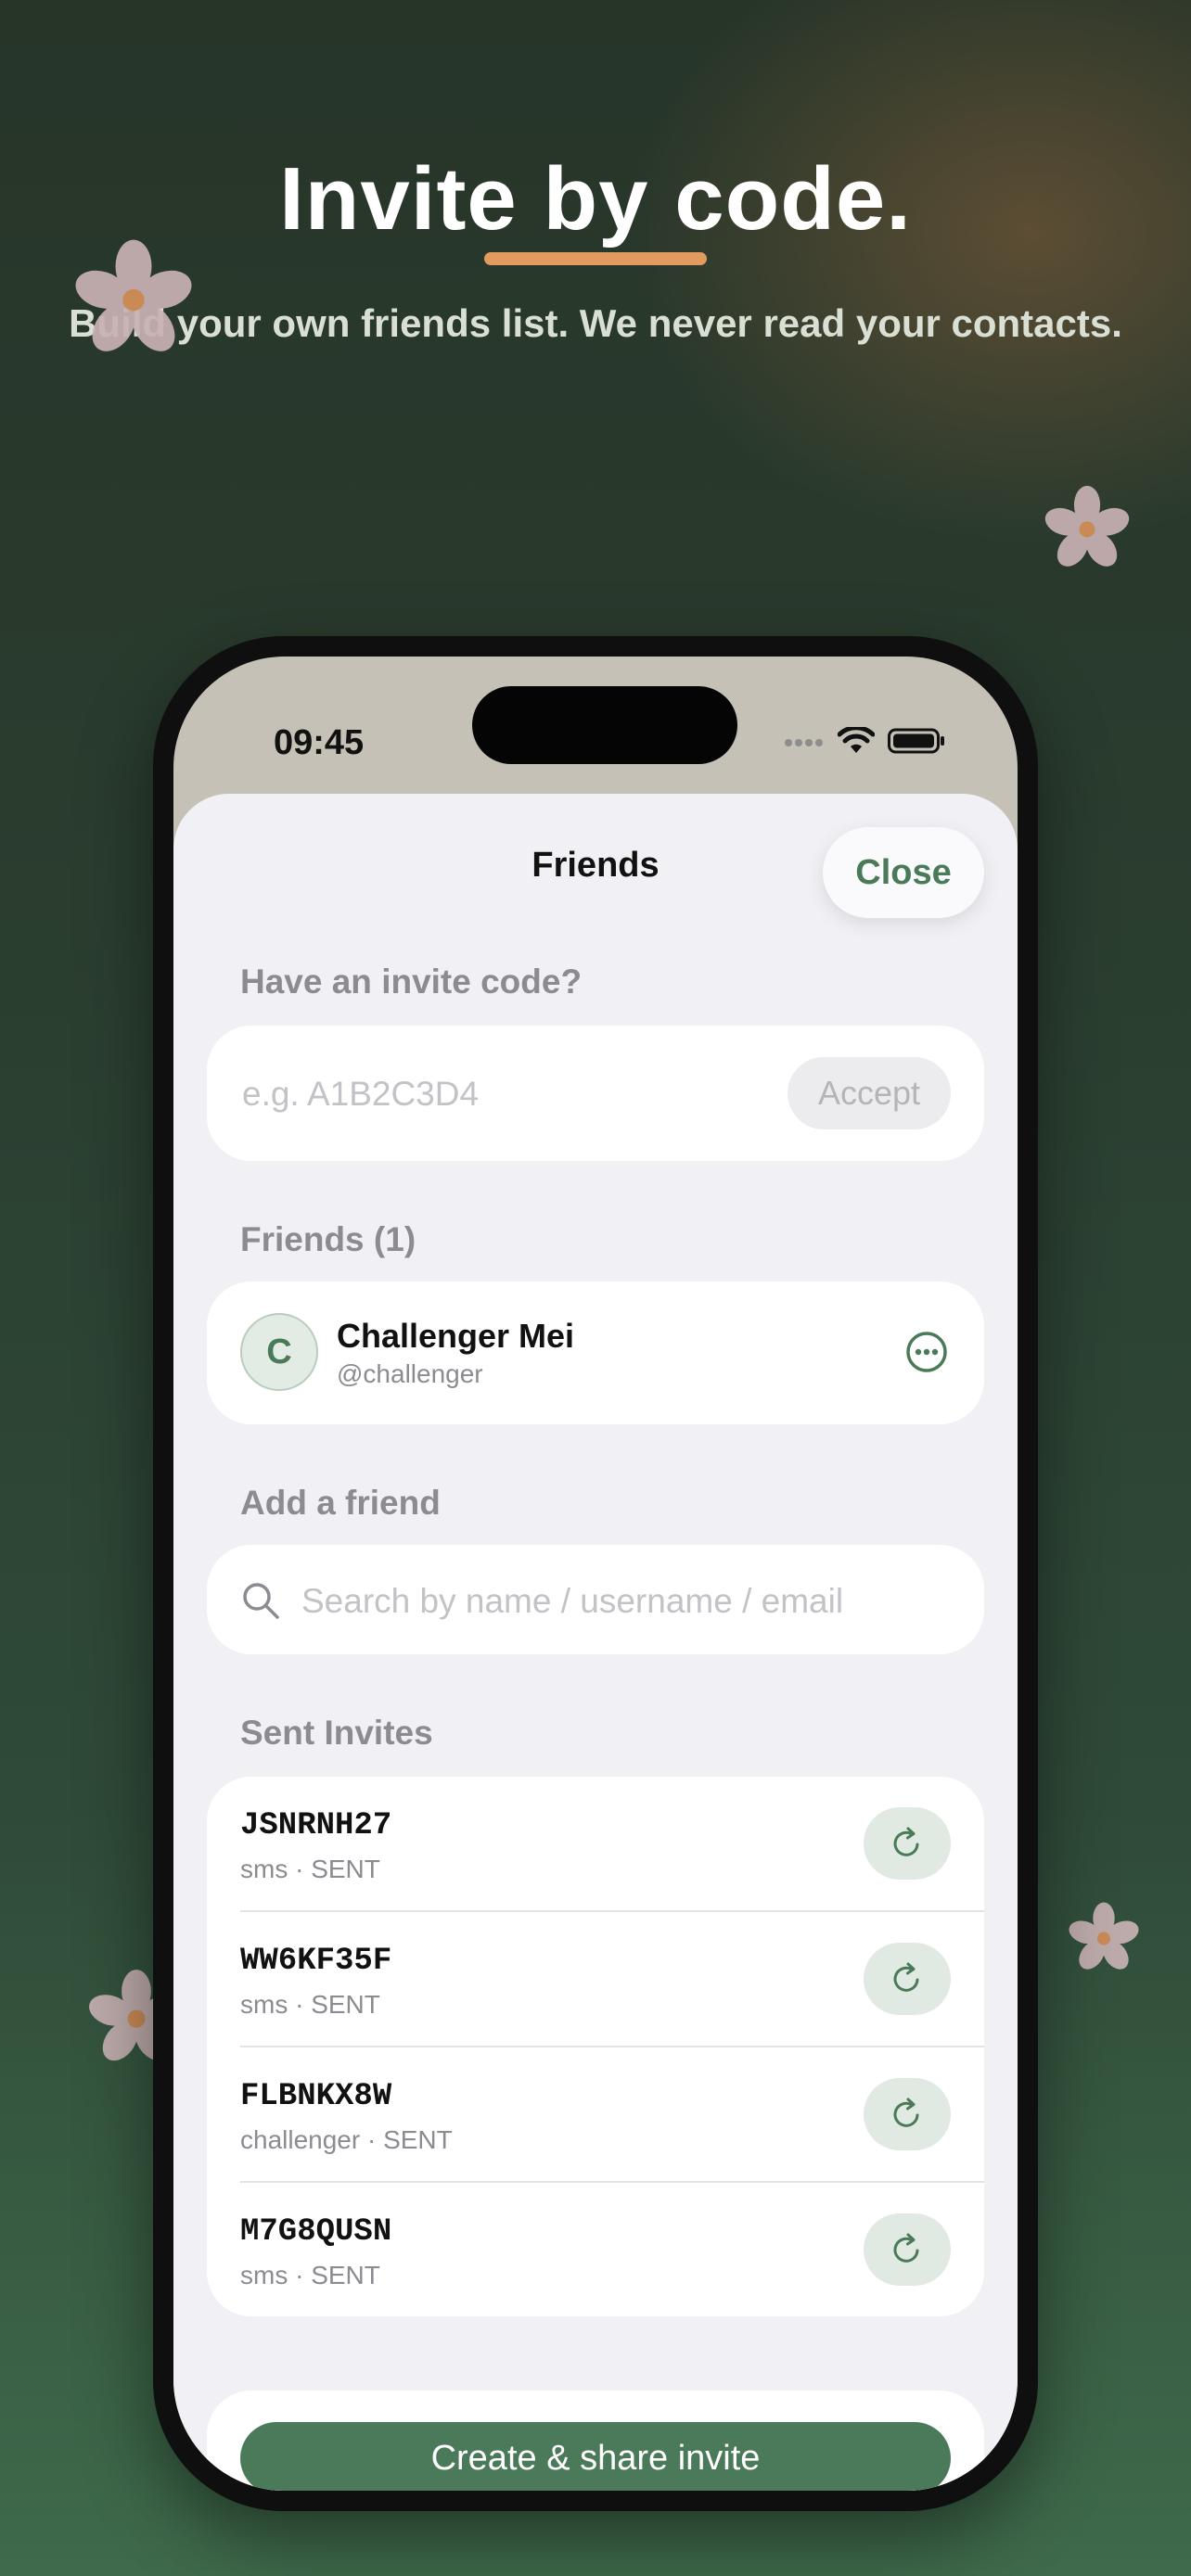 Image resolution: width=1191 pixels, height=2576 pixels. Describe the element at coordinates (410, 1373) in the screenshot. I see `friend-handle: @challenger` at that location.